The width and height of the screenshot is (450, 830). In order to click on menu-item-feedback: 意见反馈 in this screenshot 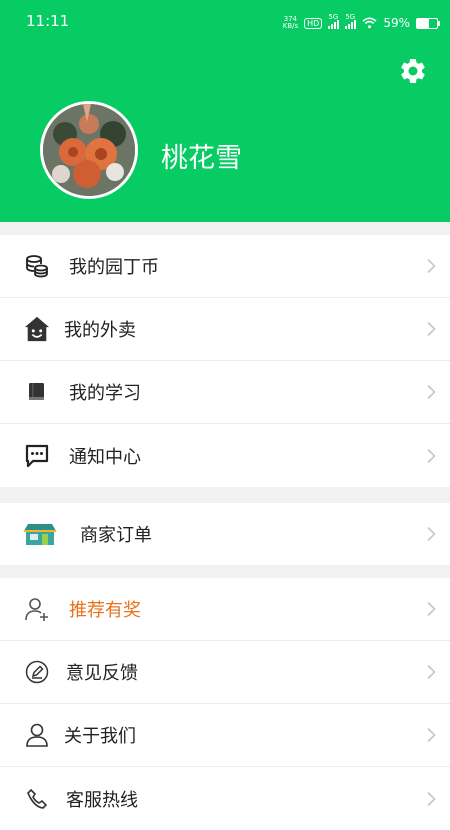, I will do `click(225, 672)`.